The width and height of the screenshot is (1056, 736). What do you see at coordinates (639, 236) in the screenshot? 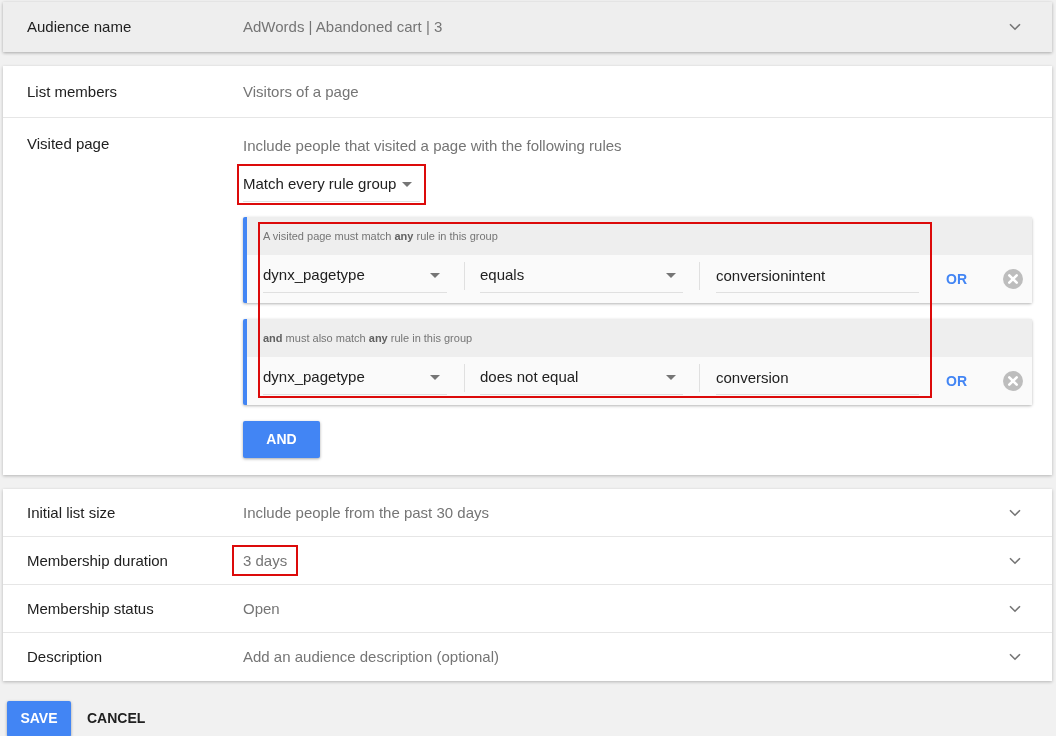
I see `group-heading: A visited page must match any rule in this group` at bounding box center [639, 236].